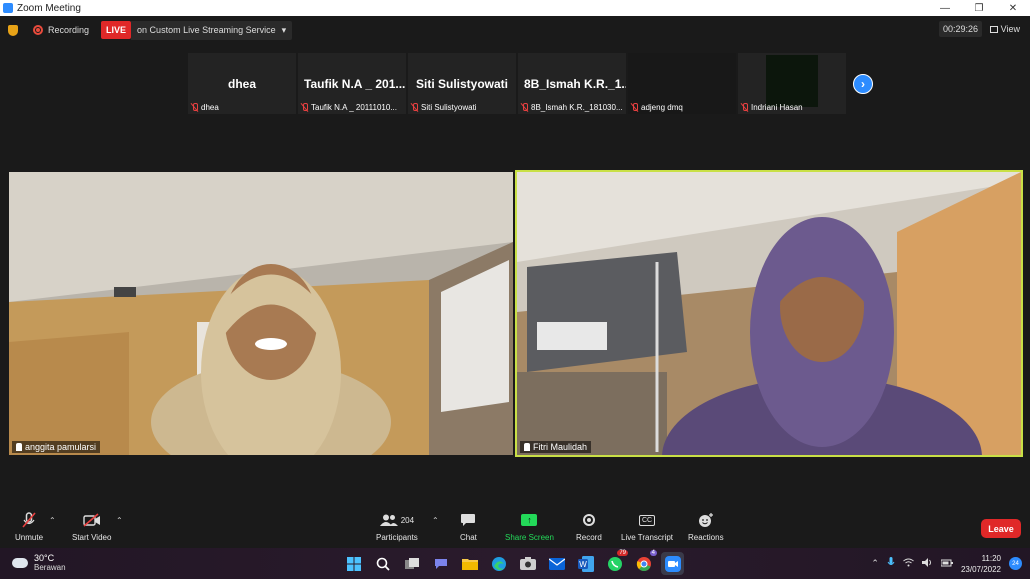  What do you see at coordinates (863, 84) in the screenshot?
I see `next-page-button: ›` at bounding box center [863, 84].